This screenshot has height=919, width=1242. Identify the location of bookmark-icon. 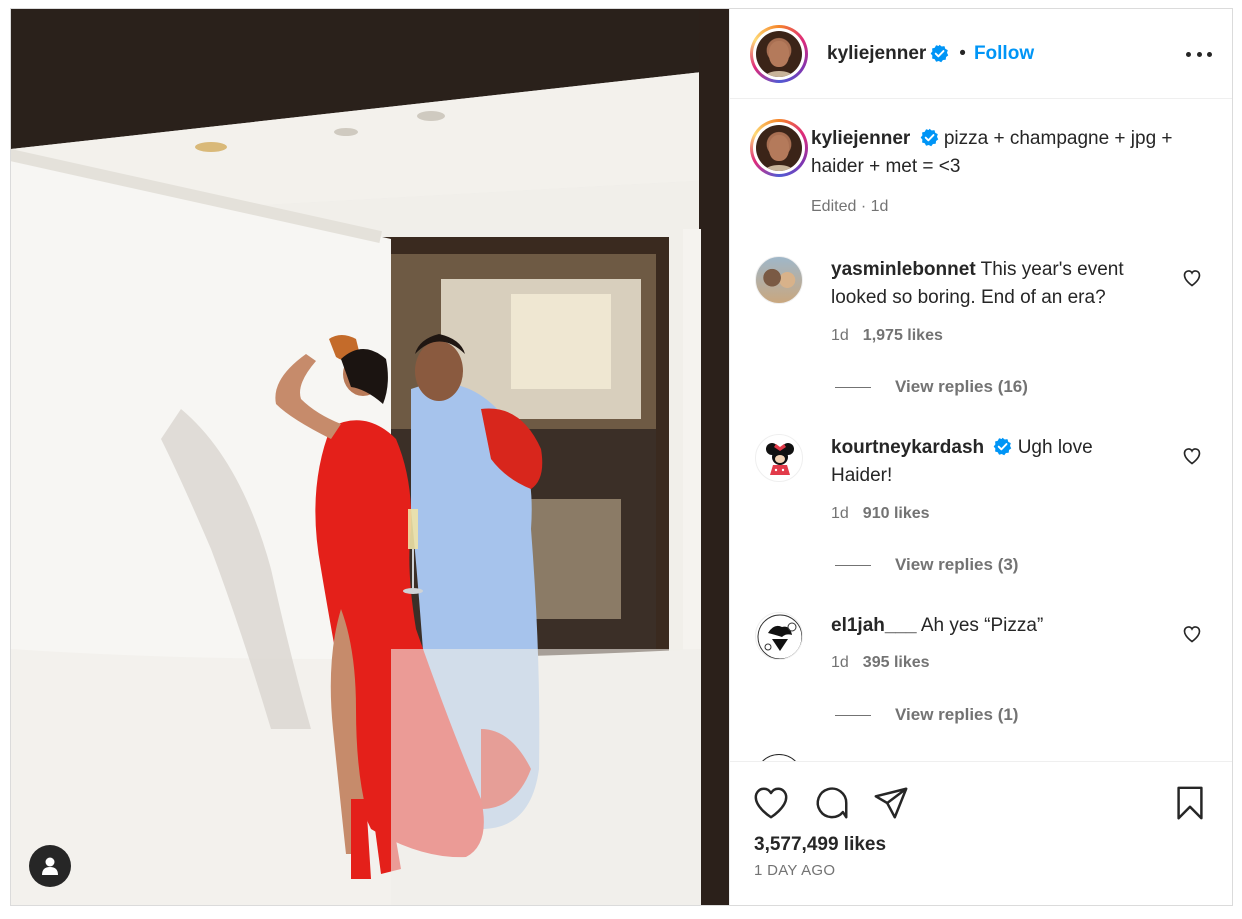
(1190, 803).